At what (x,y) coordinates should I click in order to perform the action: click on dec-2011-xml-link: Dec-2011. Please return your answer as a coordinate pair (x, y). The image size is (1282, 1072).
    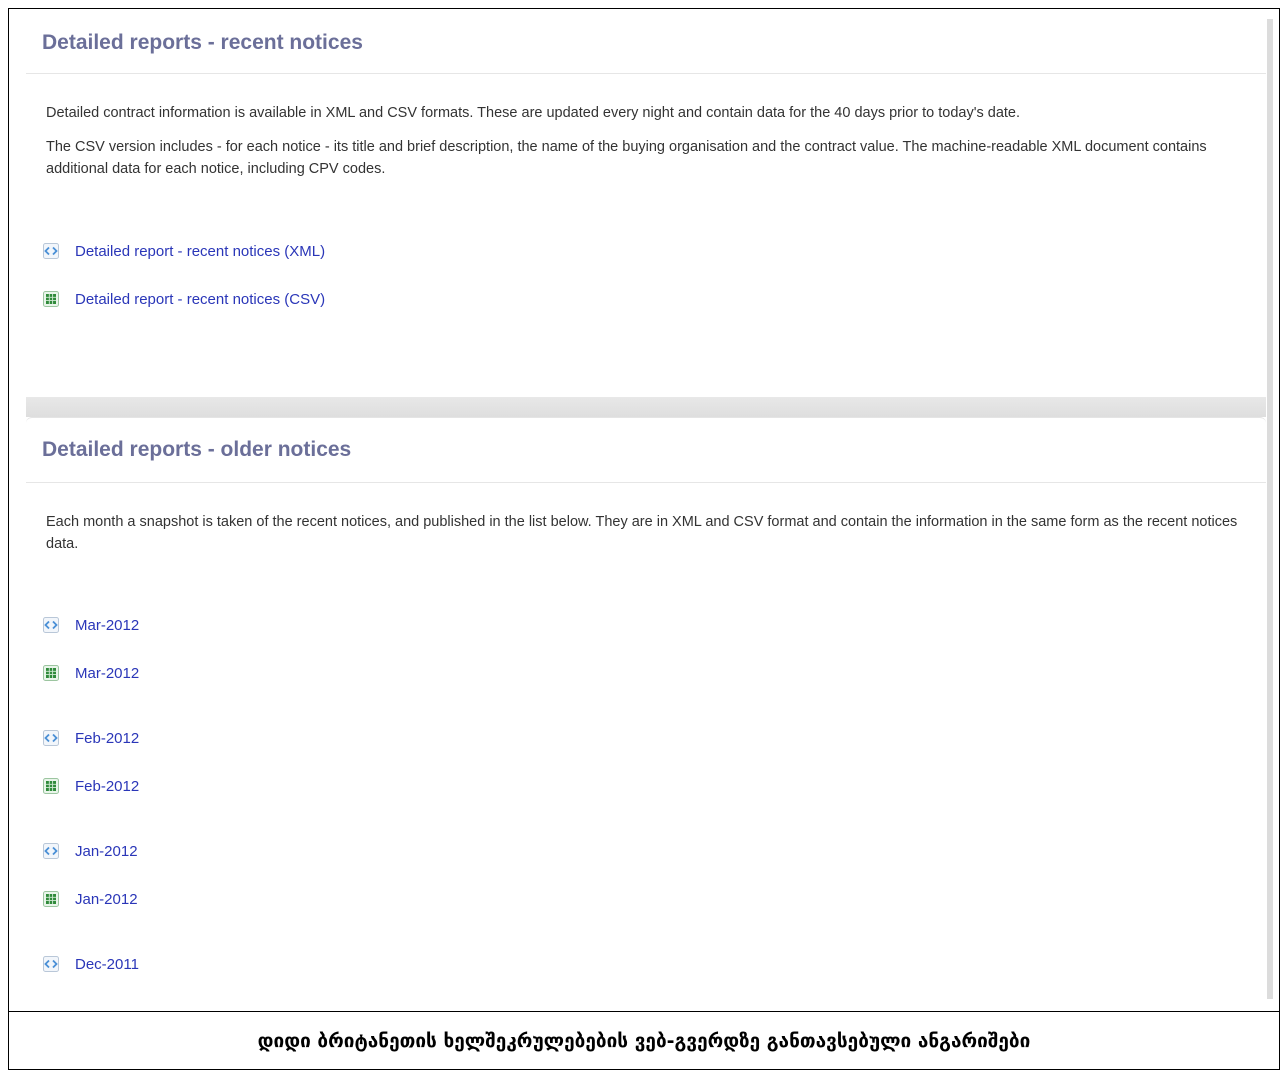
    Looking at the image, I should click on (107, 964).